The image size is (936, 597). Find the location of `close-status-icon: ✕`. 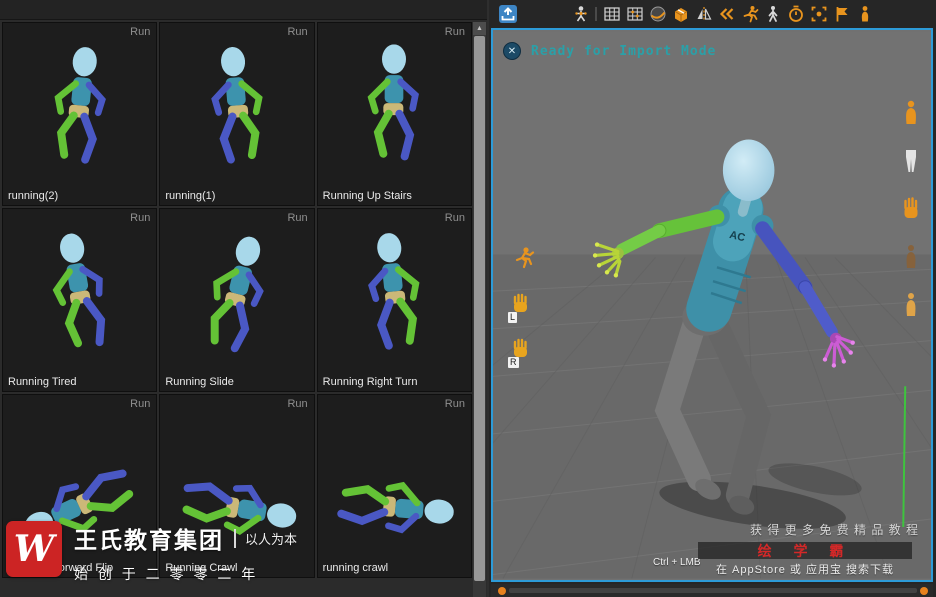

close-status-icon: ✕ is located at coordinates (512, 51).